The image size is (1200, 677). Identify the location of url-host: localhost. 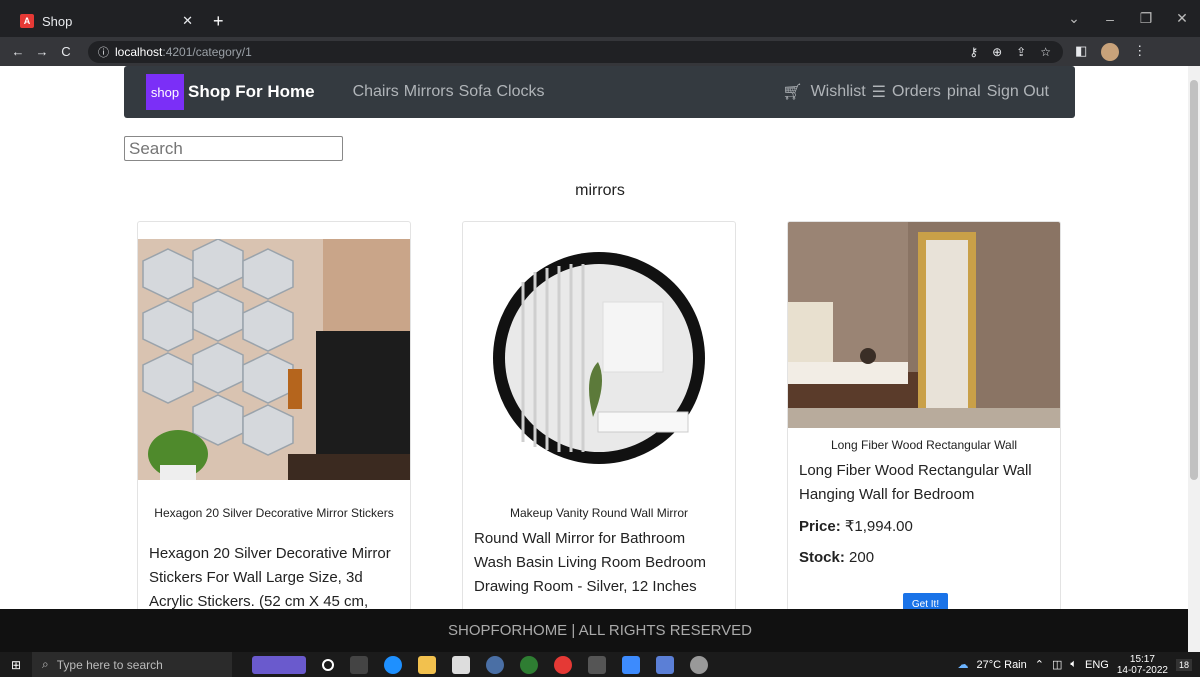
(139, 51).